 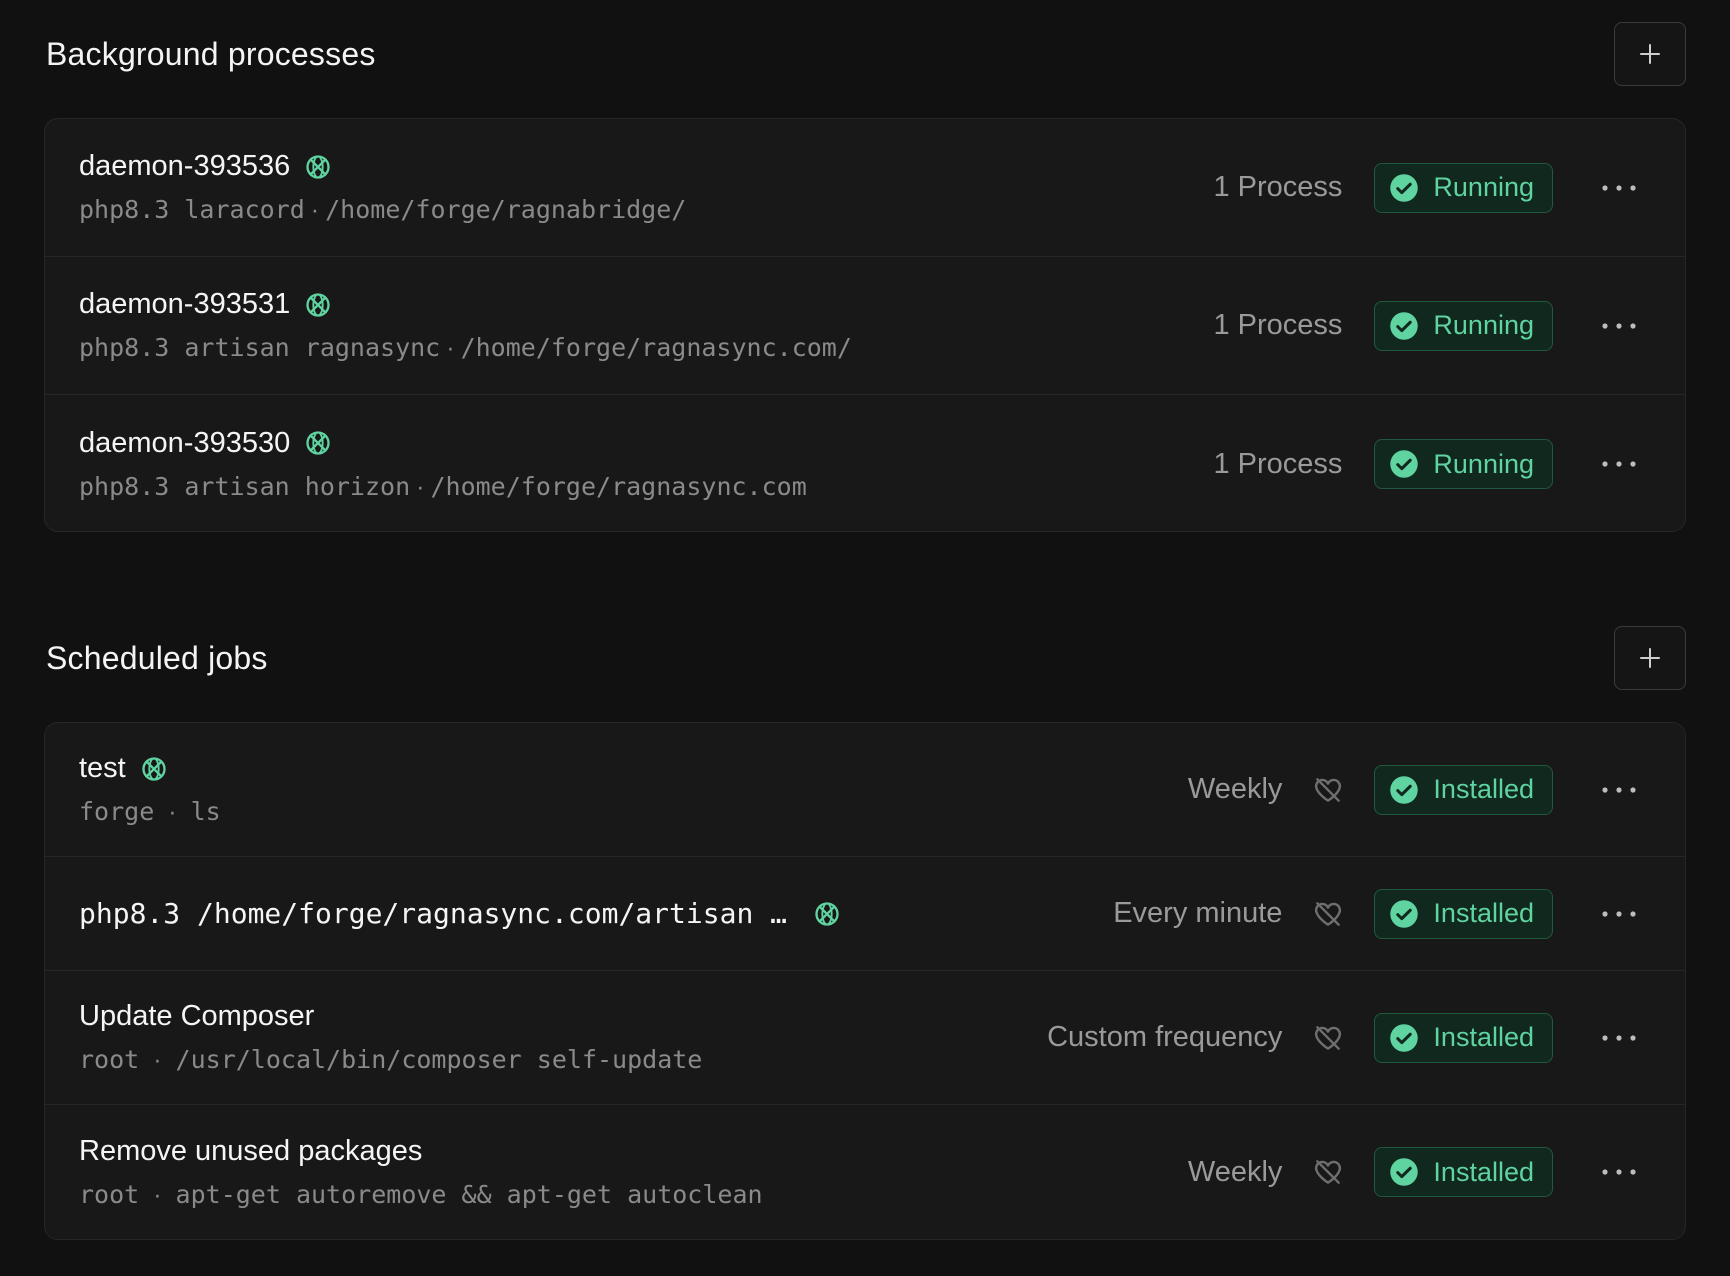 What do you see at coordinates (633, 768) in the screenshot?
I see `job-title: test` at bounding box center [633, 768].